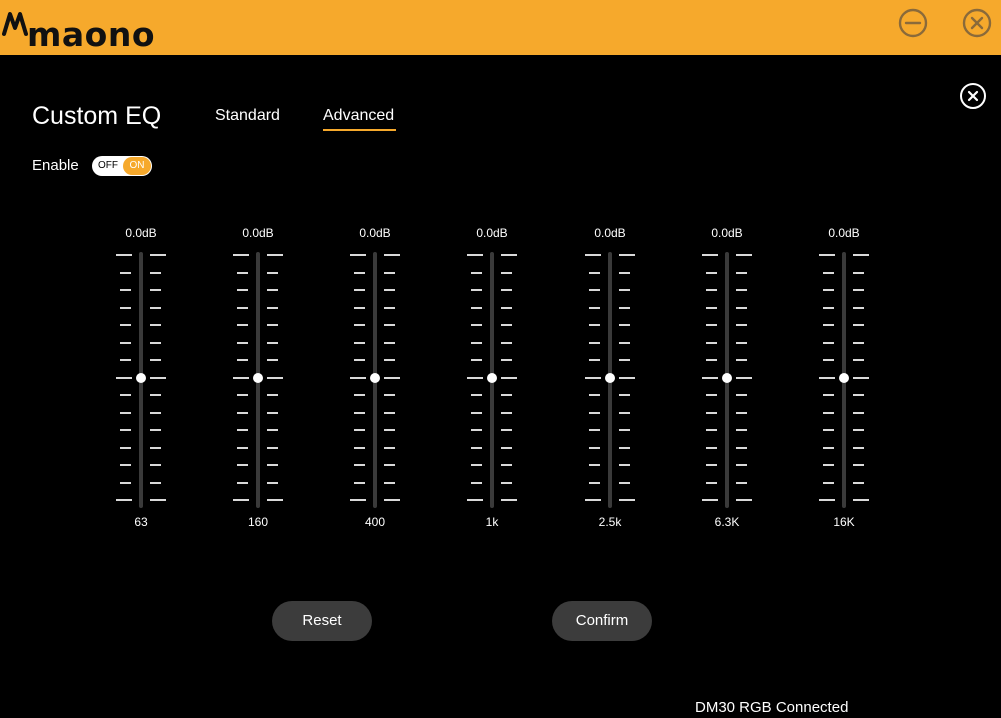 This screenshot has width=1001, height=718. I want to click on eq-band-6.3k: 0.0dB 6.3K, so click(727, 380).